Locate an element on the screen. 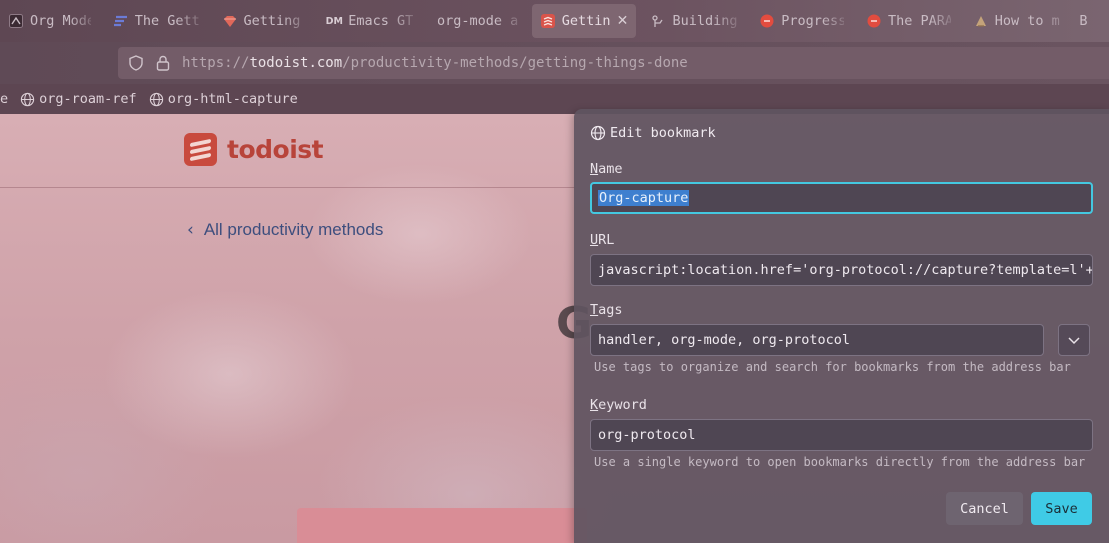 The width and height of the screenshot is (1109, 543). name-field-value: Org-capture is located at coordinates (644, 198).